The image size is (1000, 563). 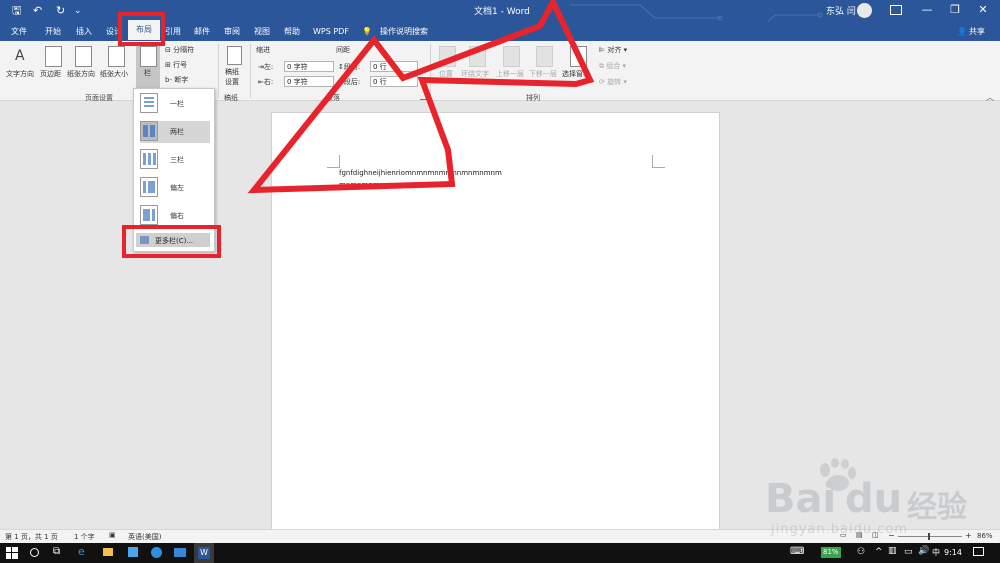 I want to click on annotation-arrow, so click(x=421, y=97).